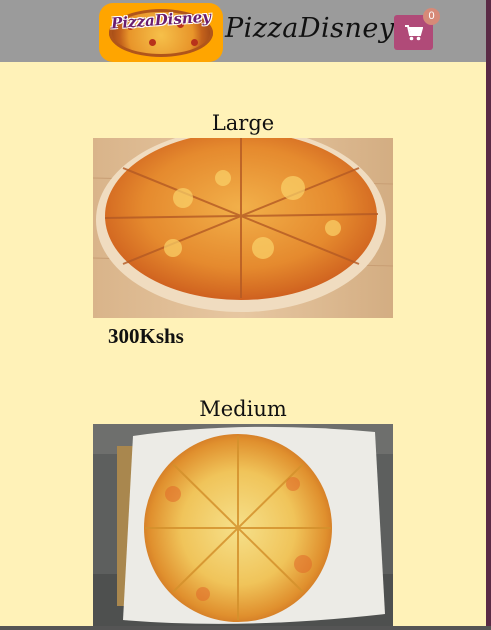 This screenshot has width=491, height=630. What do you see at coordinates (161, 32) in the screenshot?
I see `pizzadisney-logo: PizzaDisney` at bounding box center [161, 32].